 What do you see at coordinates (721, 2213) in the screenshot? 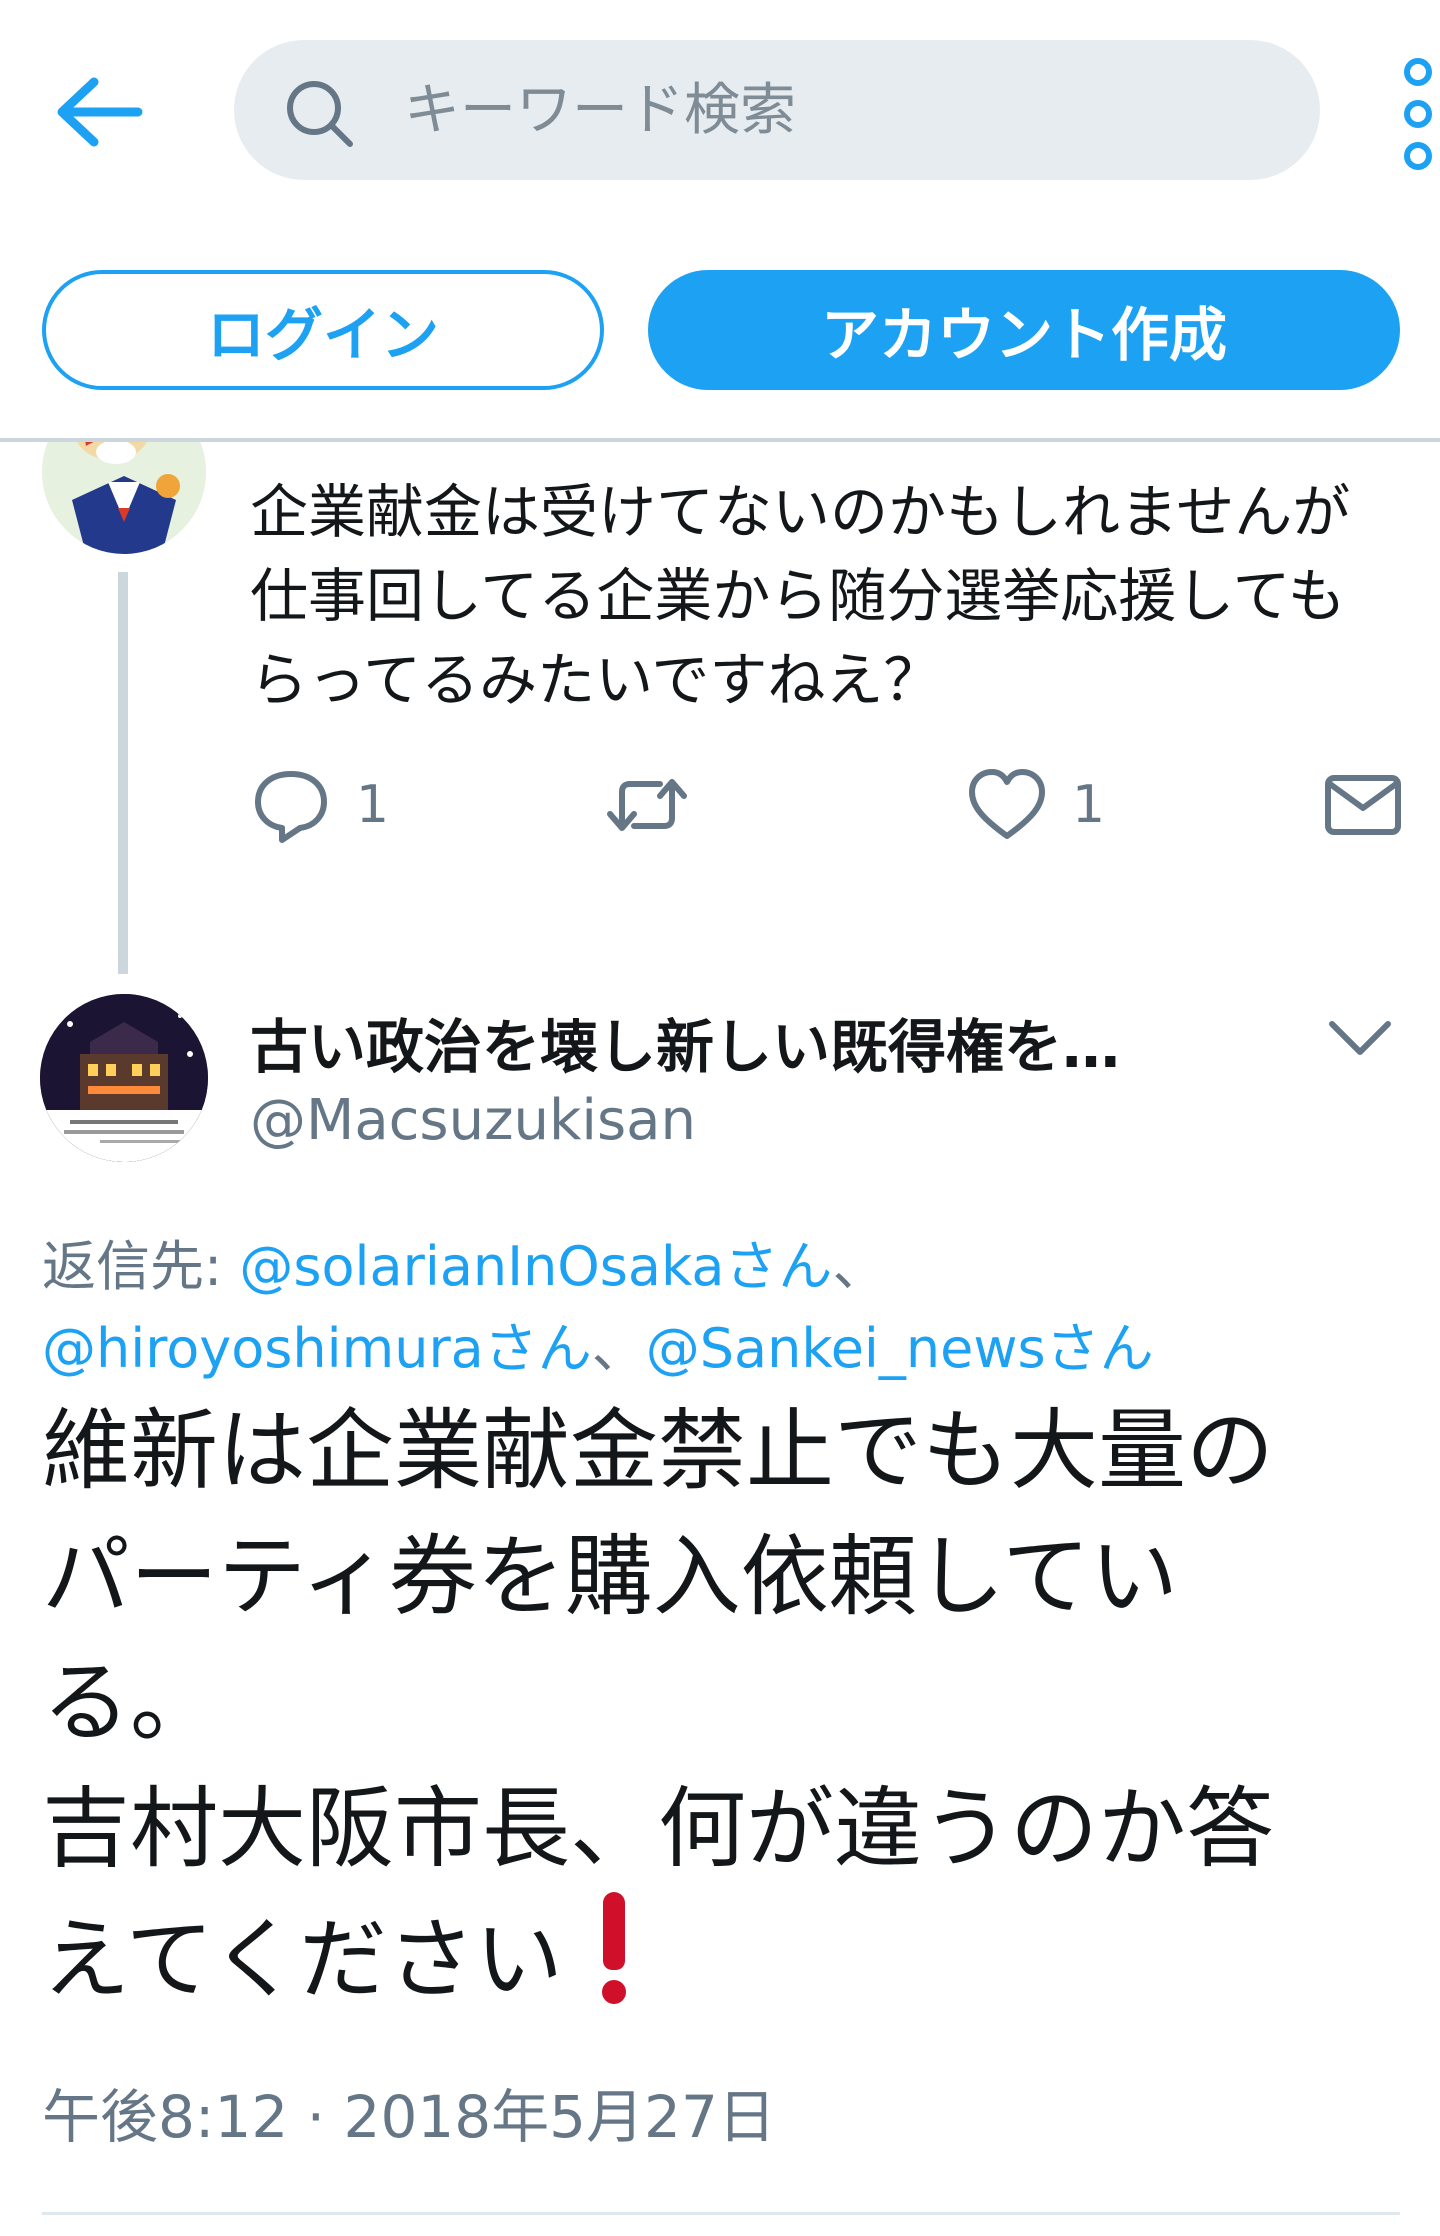
I see `bottom-divider` at bounding box center [721, 2213].